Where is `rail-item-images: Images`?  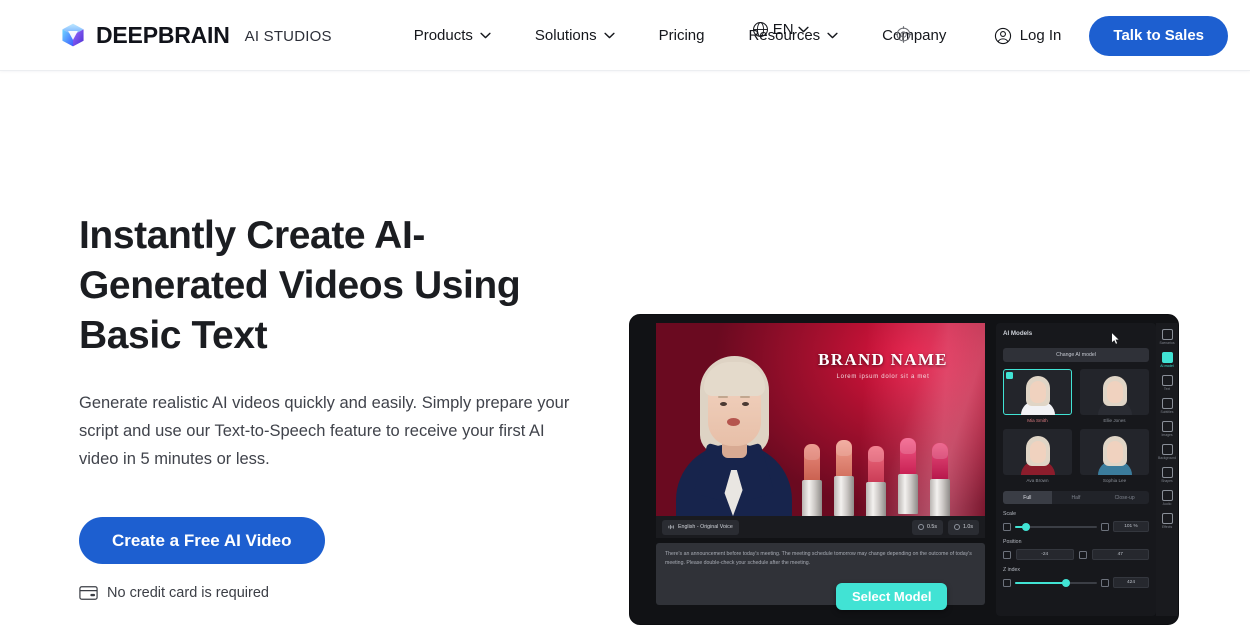
rail-item-images: Images is located at coordinates (1167, 429).